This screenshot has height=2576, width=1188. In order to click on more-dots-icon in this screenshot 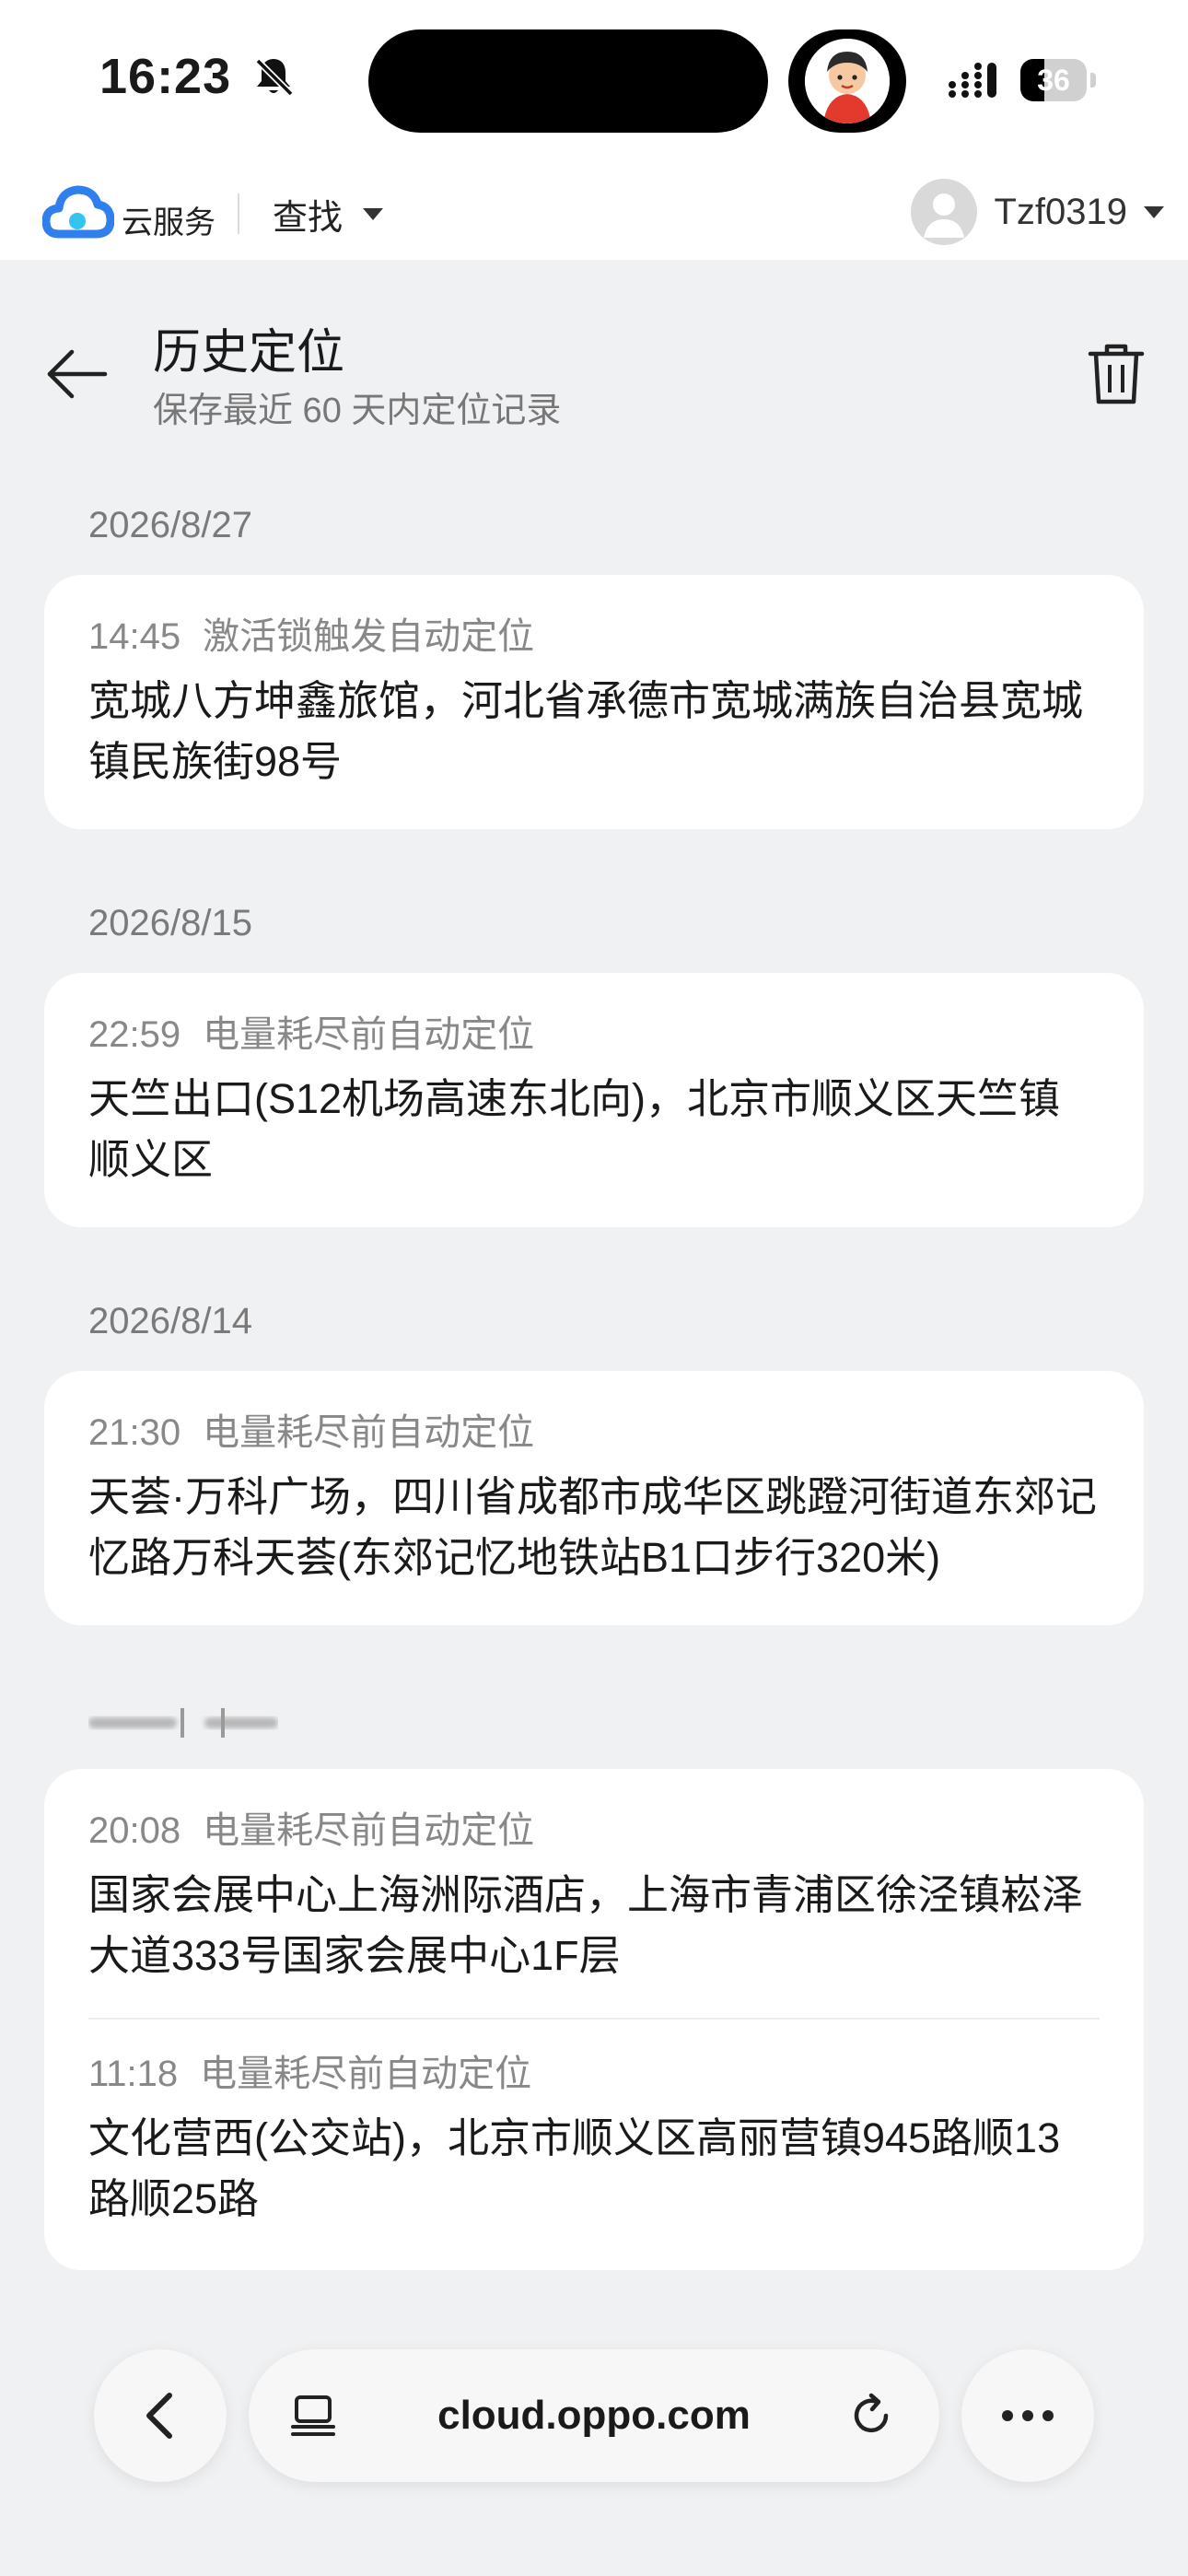, I will do `click(1028, 2415)`.